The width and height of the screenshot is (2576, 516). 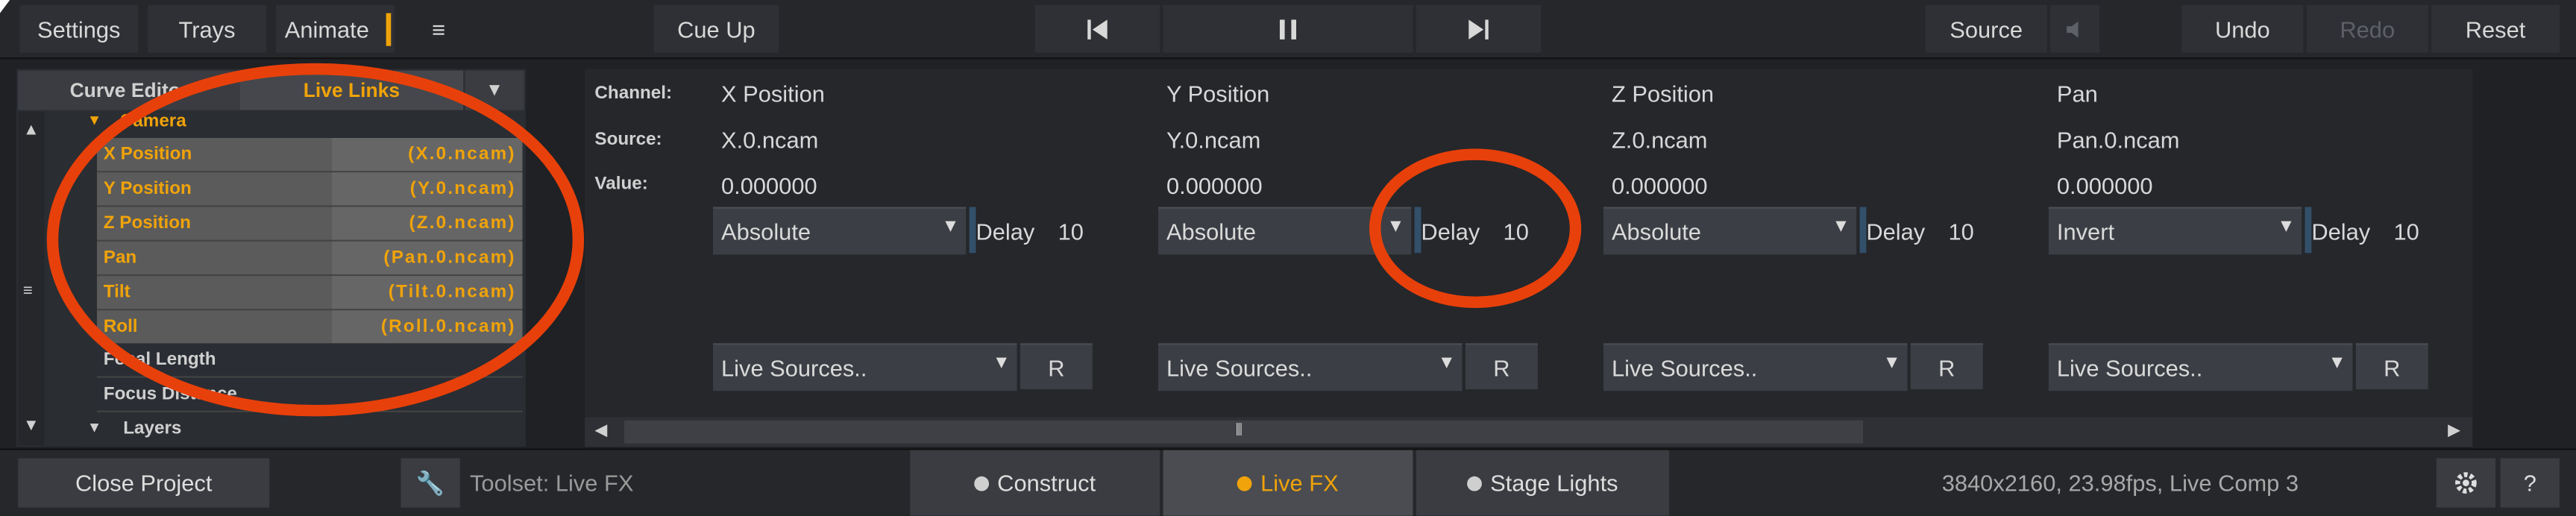 I want to click on cursor-icon, so click(x=5, y=6).